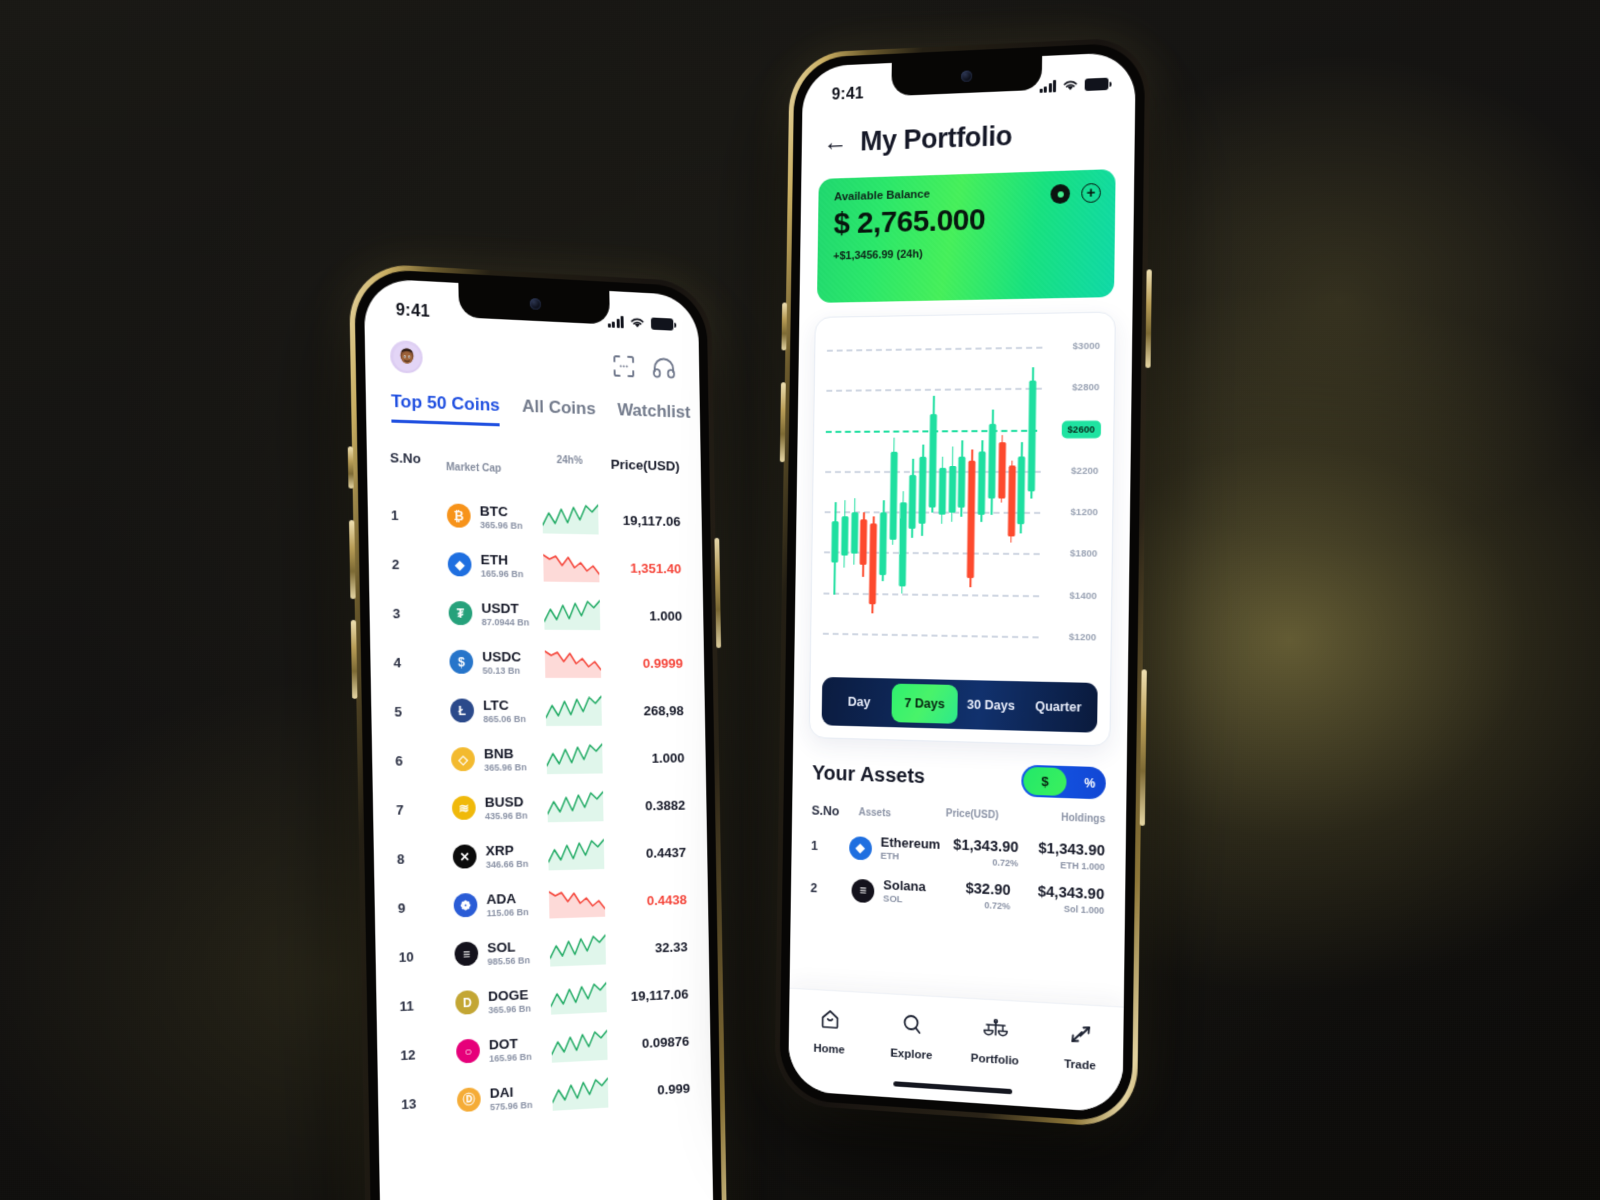  What do you see at coordinates (498, 711) in the screenshot?
I see `coin-identity: Ł LTC 865.06 Bn` at bounding box center [498, 711].